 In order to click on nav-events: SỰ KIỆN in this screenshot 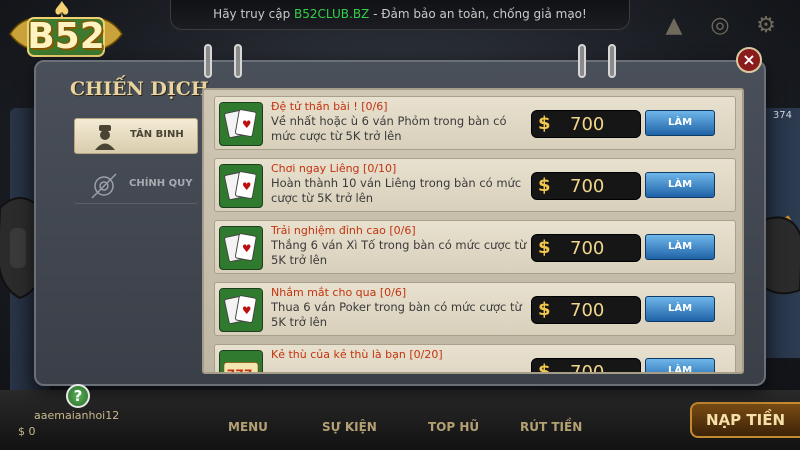, I will do `click(349, 427)`.